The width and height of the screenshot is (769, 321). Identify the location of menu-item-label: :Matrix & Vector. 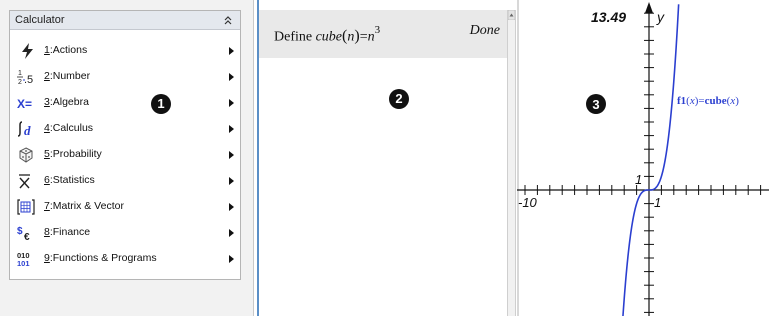
(86, 206).